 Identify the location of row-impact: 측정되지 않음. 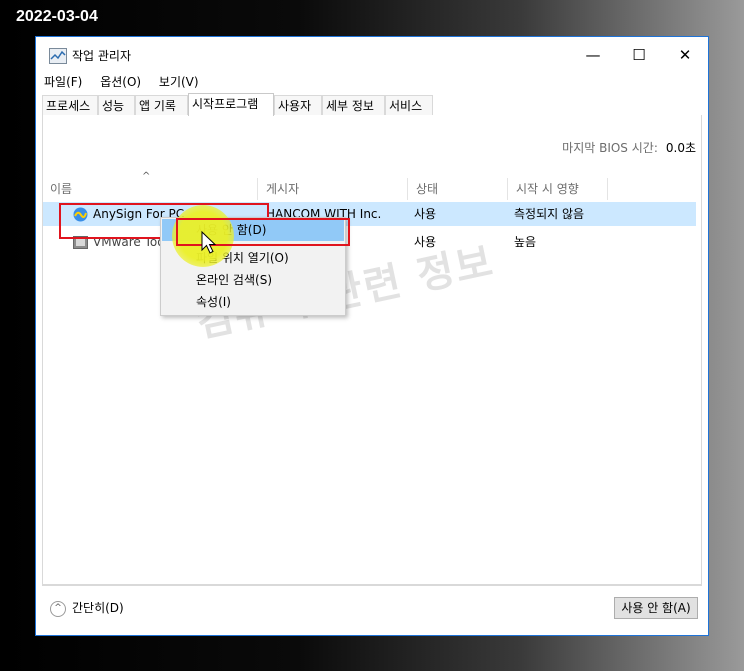
(549, 214).